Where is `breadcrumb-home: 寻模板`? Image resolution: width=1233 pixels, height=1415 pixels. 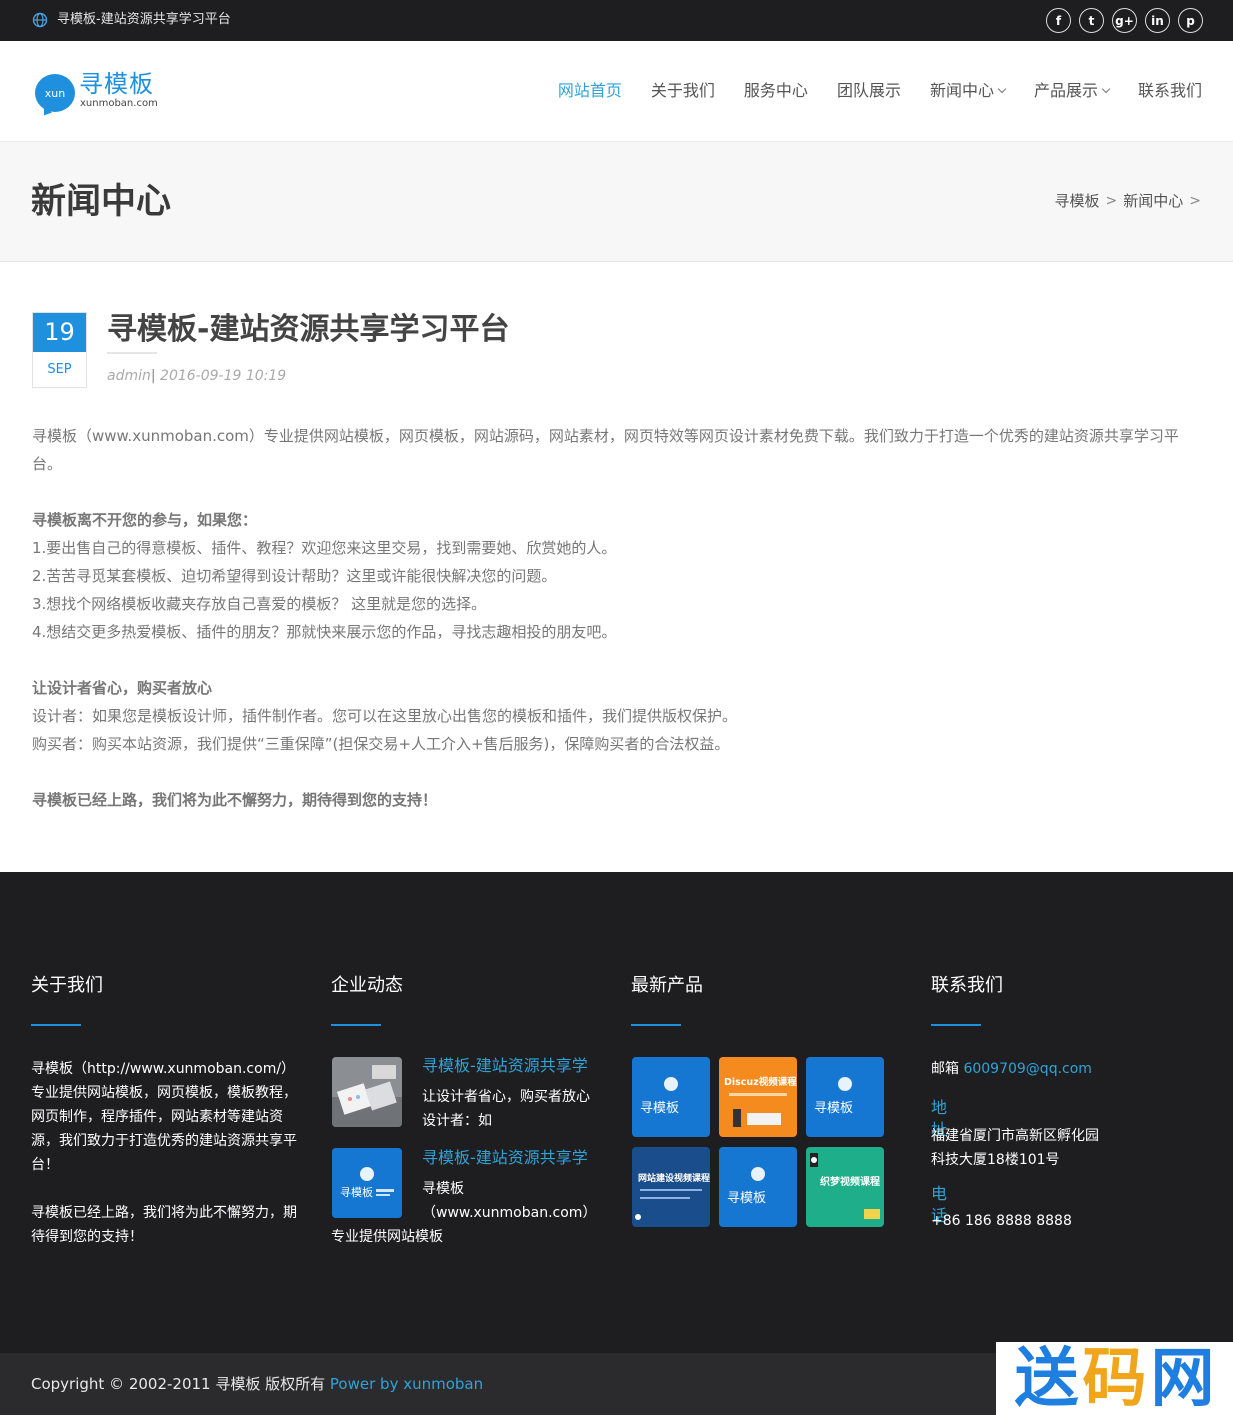 breadcrumb-home: 寻模板 is located at coordinates (1077, 201).